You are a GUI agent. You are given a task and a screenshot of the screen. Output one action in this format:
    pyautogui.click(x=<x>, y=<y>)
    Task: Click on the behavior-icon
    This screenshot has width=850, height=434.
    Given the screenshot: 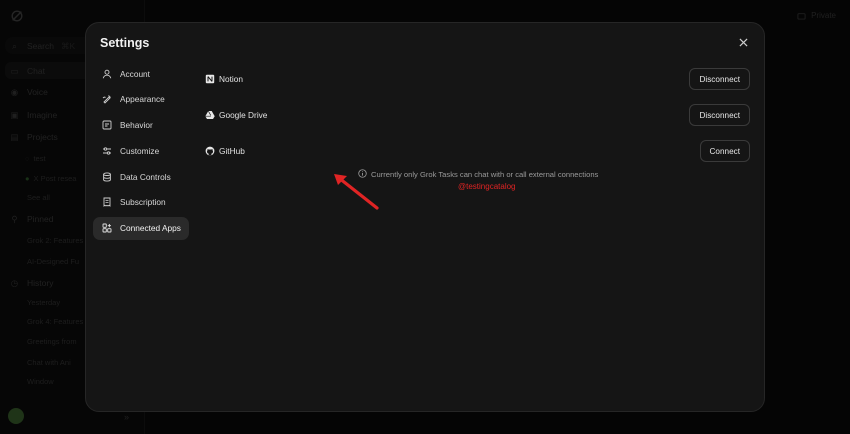 What is the action you would take?
    pyautogui.click(x=107, y=125)
    